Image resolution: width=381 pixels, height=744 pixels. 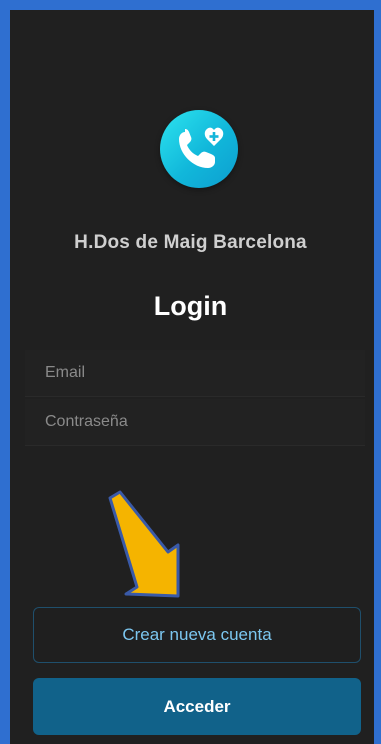 I want to click on hospital-name: H.Dos de Maig Barcelona, so click(x=190, y=242).